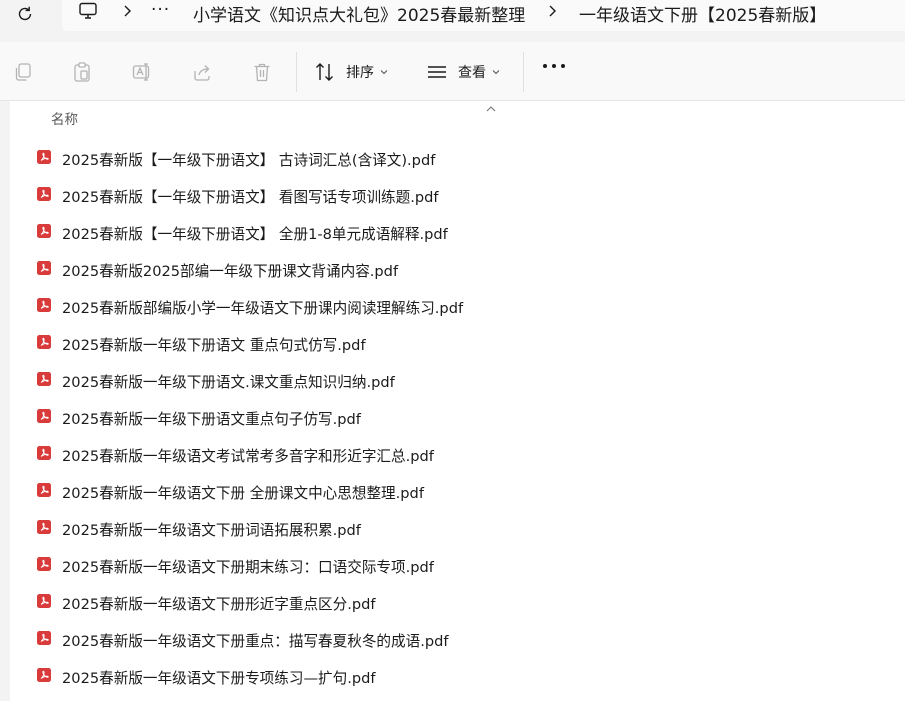 The width and height of the screenshot is (905, 701). I want to click on view-button: 查看, so click(463, 72).